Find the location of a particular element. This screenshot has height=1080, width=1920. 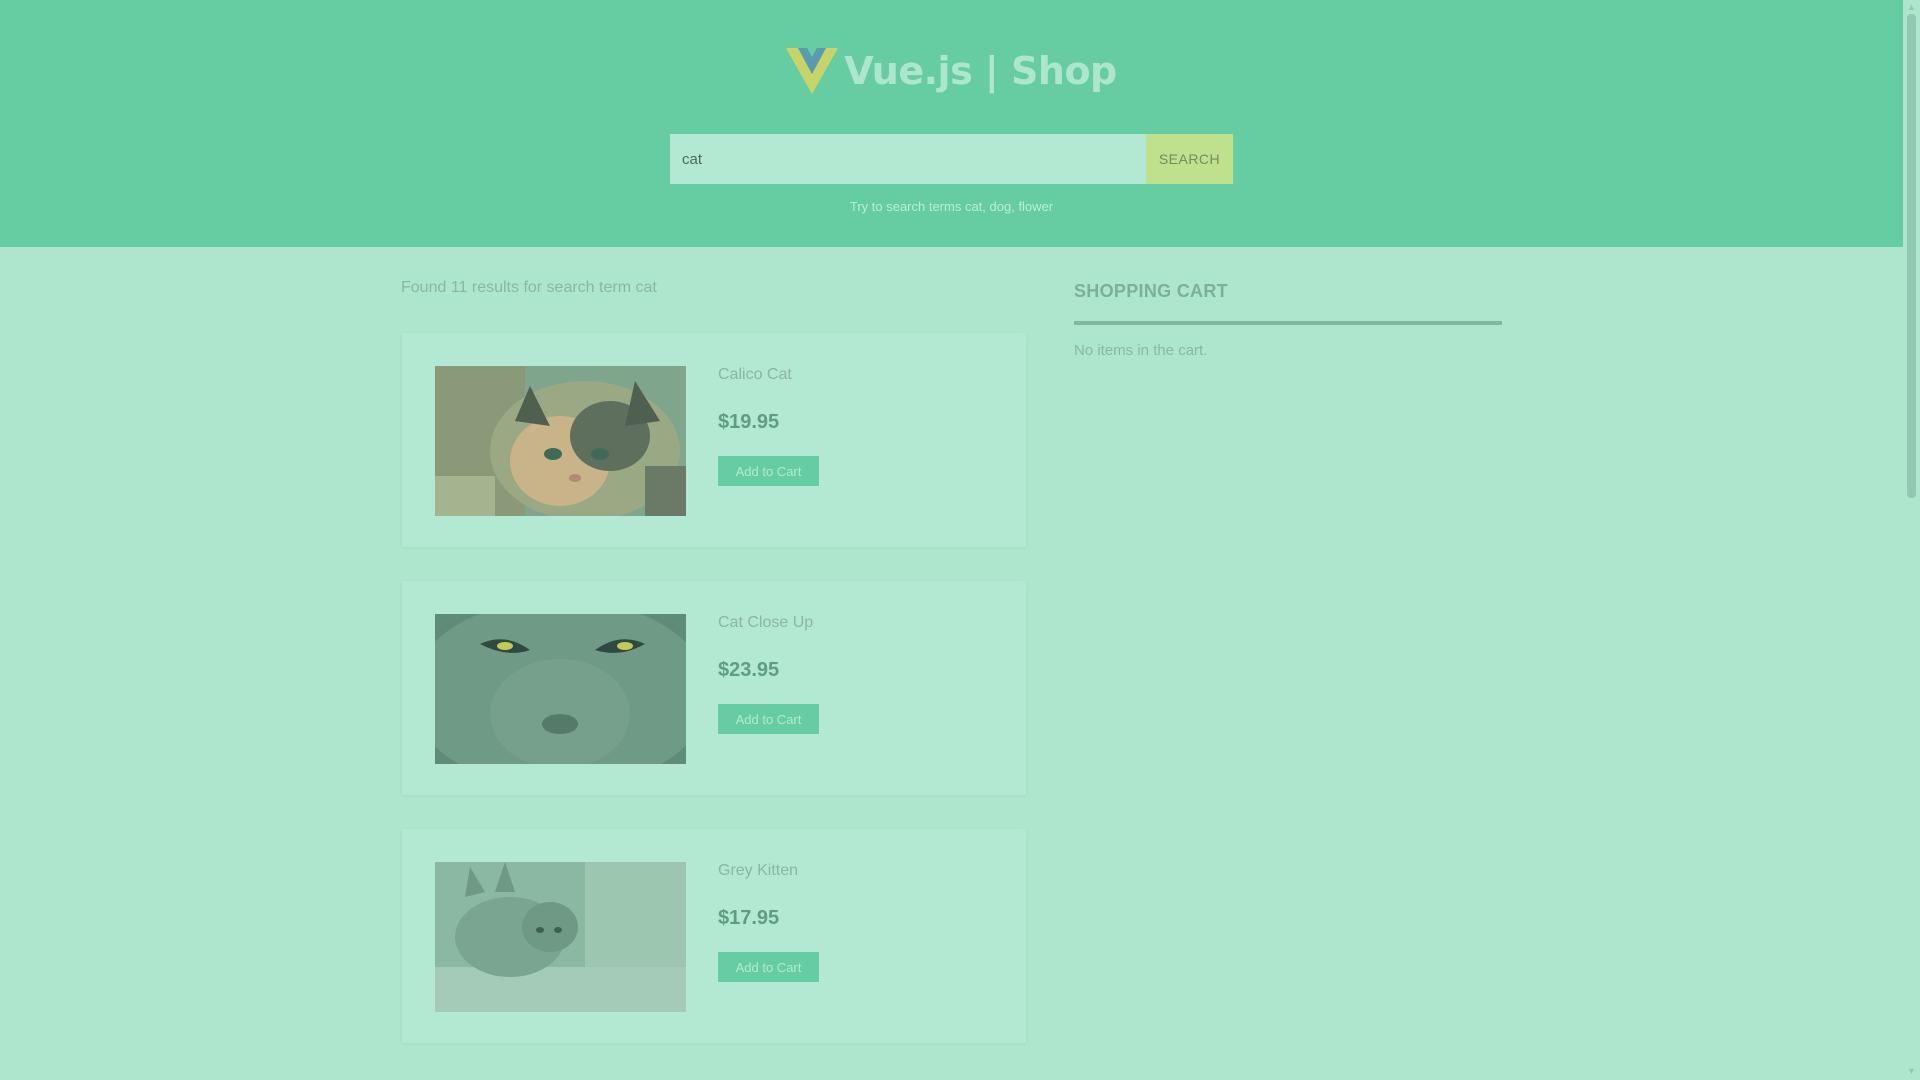

cart-title: SHOPPING CART is located at coordinates (1151, 291).